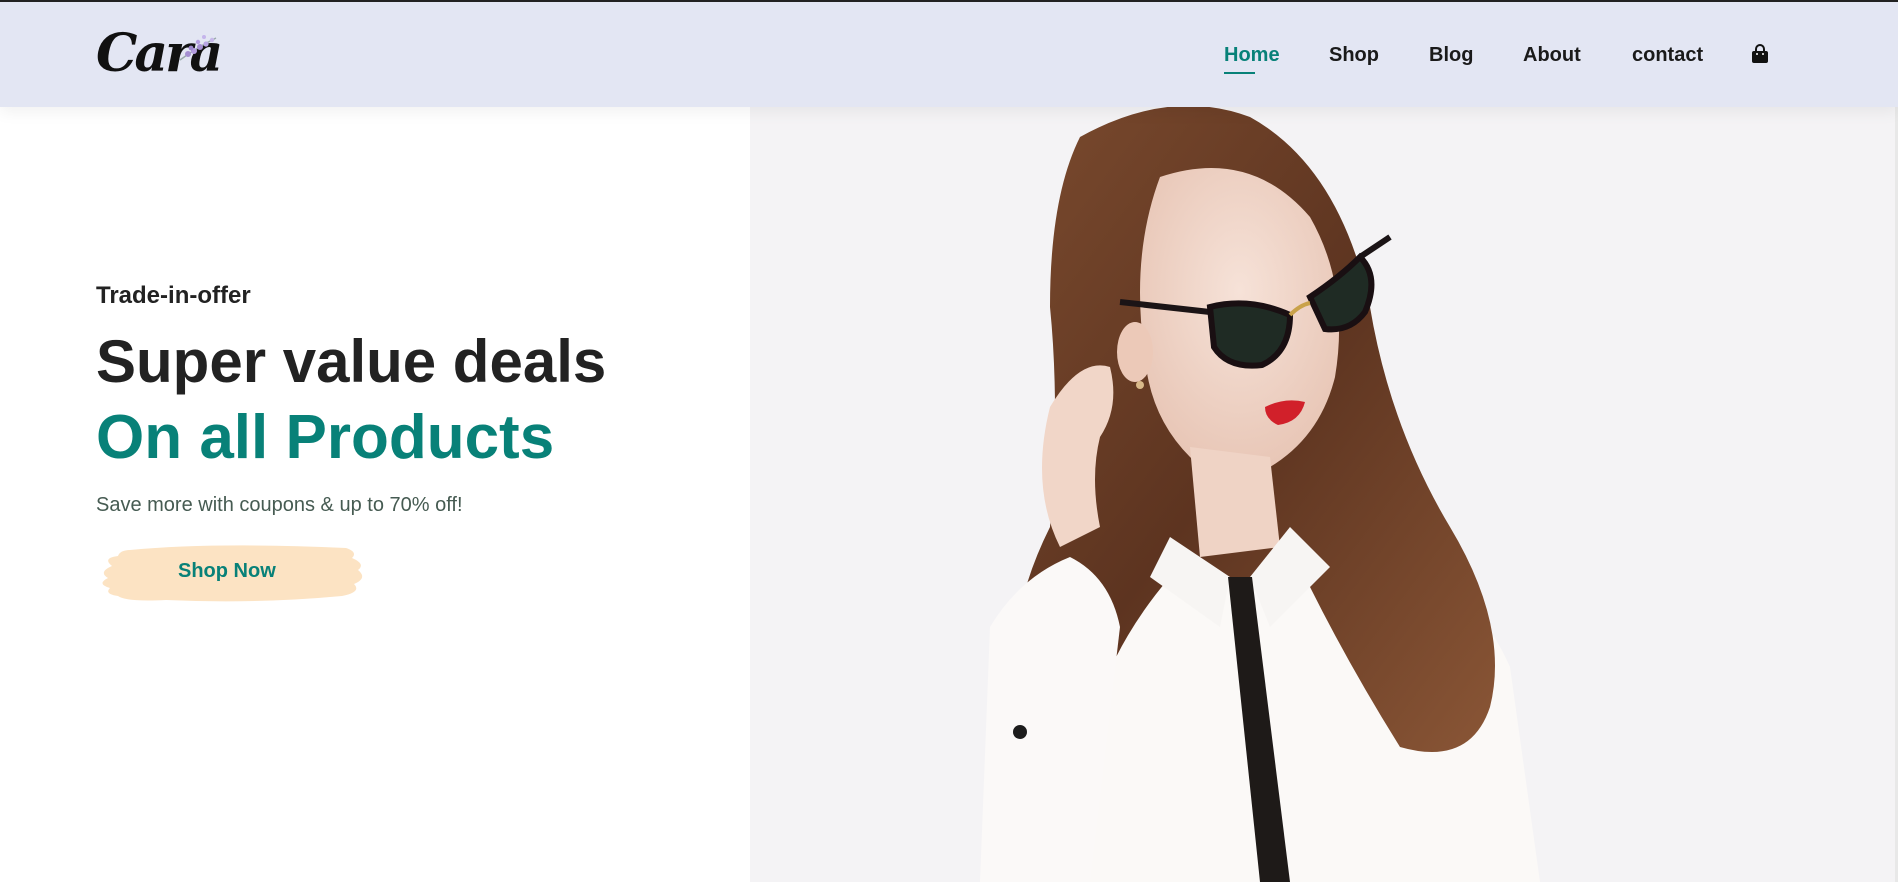  What do you see at coordinates (1354, 55) in the screenshot?
I see `nav-shop: Shop` at bounding box center [1354, 55].